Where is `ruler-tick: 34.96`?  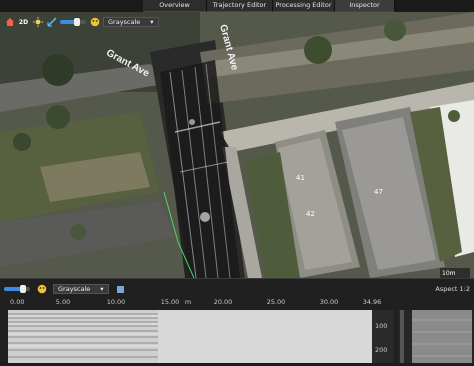 ruler-tick: 34.96 is located at coordinates (372, 302).